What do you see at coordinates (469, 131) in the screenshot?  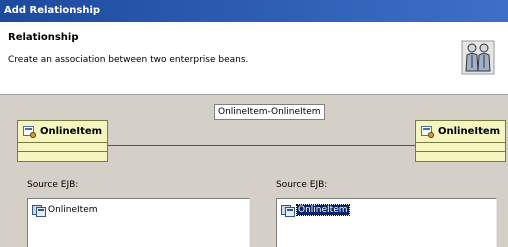 I see `right-bean-name: OnlineItem` at bounding box center [469, 131].